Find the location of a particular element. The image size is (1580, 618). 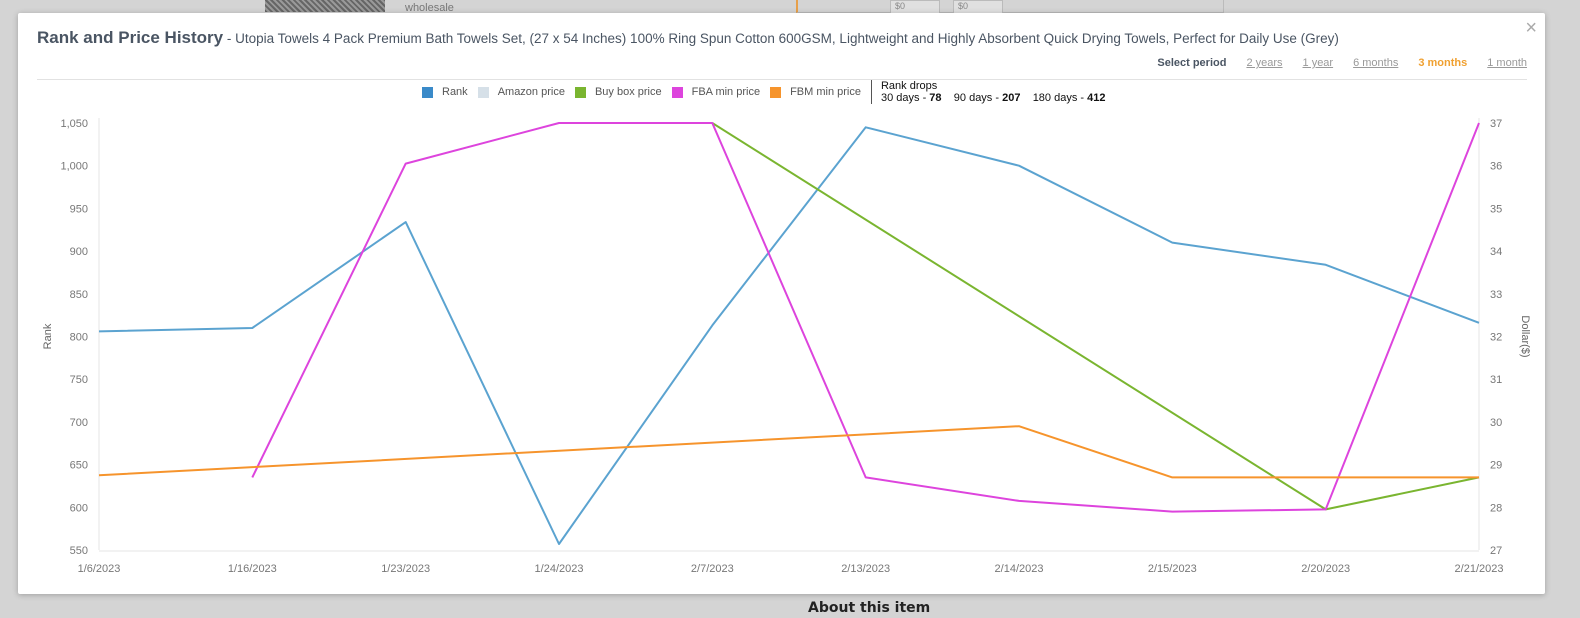

y2-tick-label: 31 is located at coordinates (1496, 380).